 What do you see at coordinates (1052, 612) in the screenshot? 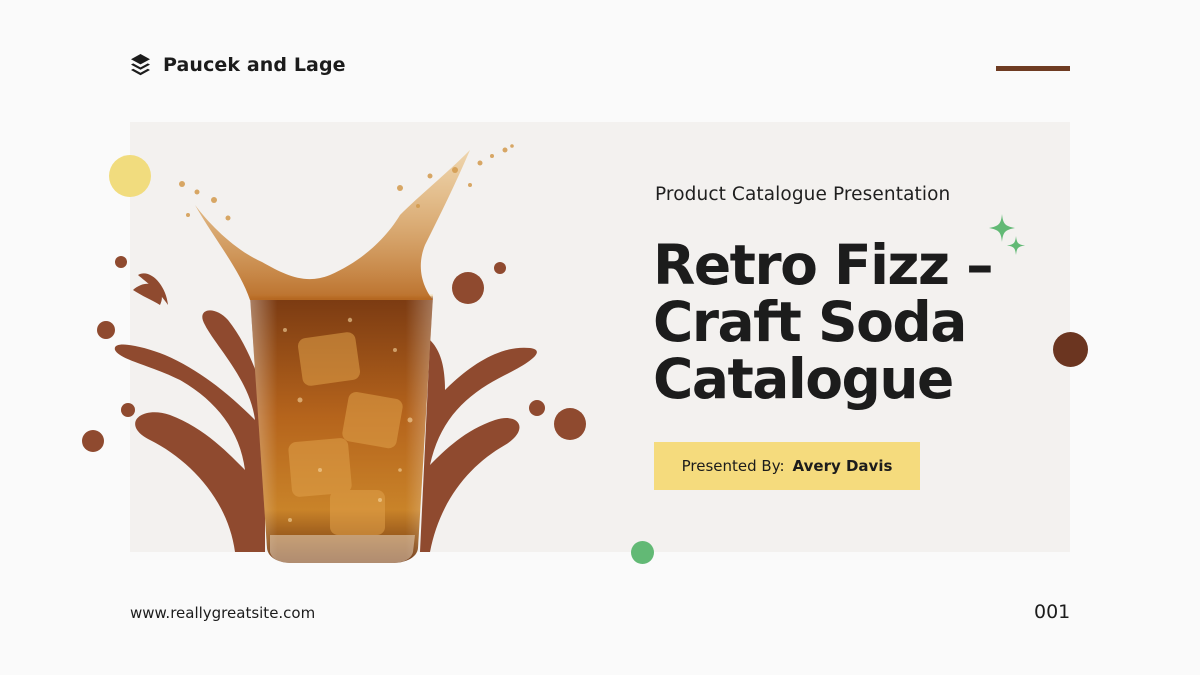
I see `page-number: 001` at bounding box center [1052, 612].